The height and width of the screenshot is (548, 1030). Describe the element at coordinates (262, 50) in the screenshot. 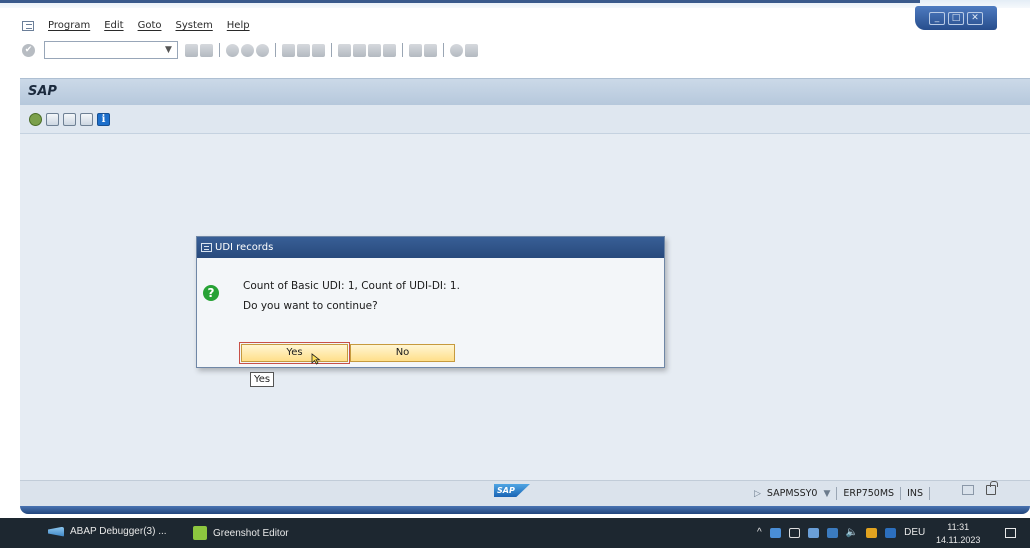

I see `cancel-icon` at that location.